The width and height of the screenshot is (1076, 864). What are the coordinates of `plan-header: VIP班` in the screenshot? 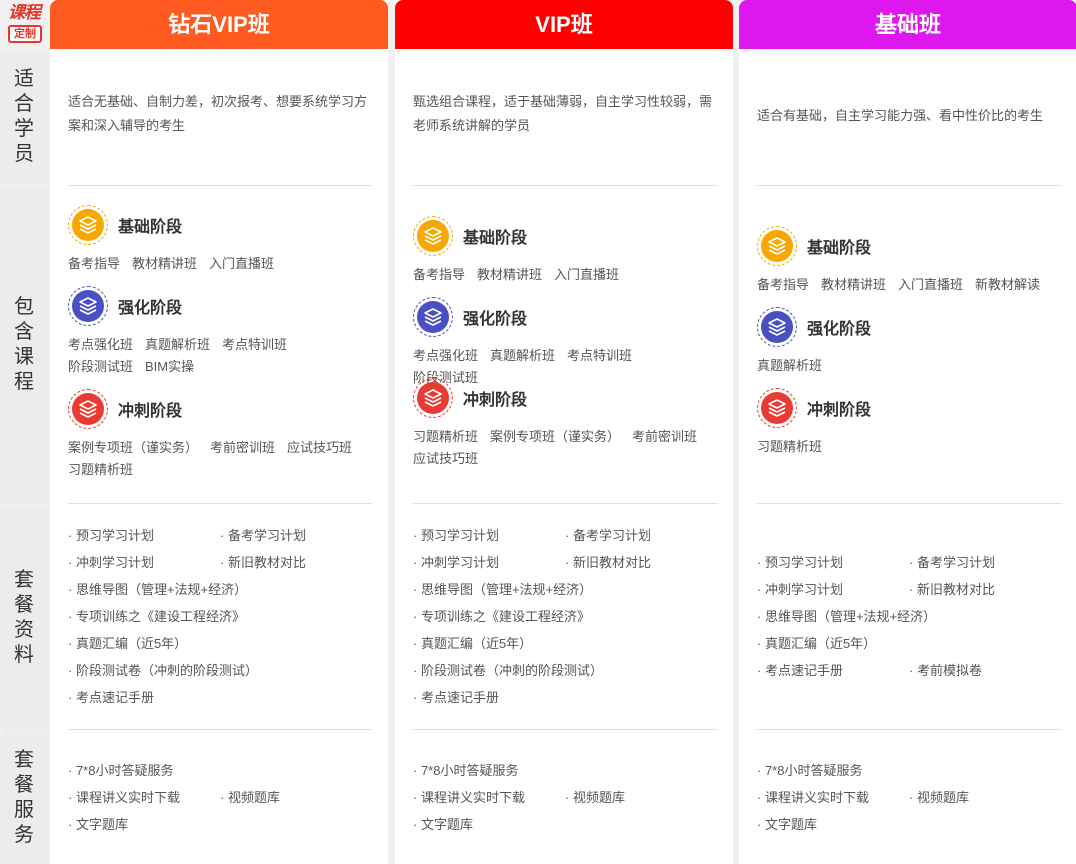 It's located at (564, 24).